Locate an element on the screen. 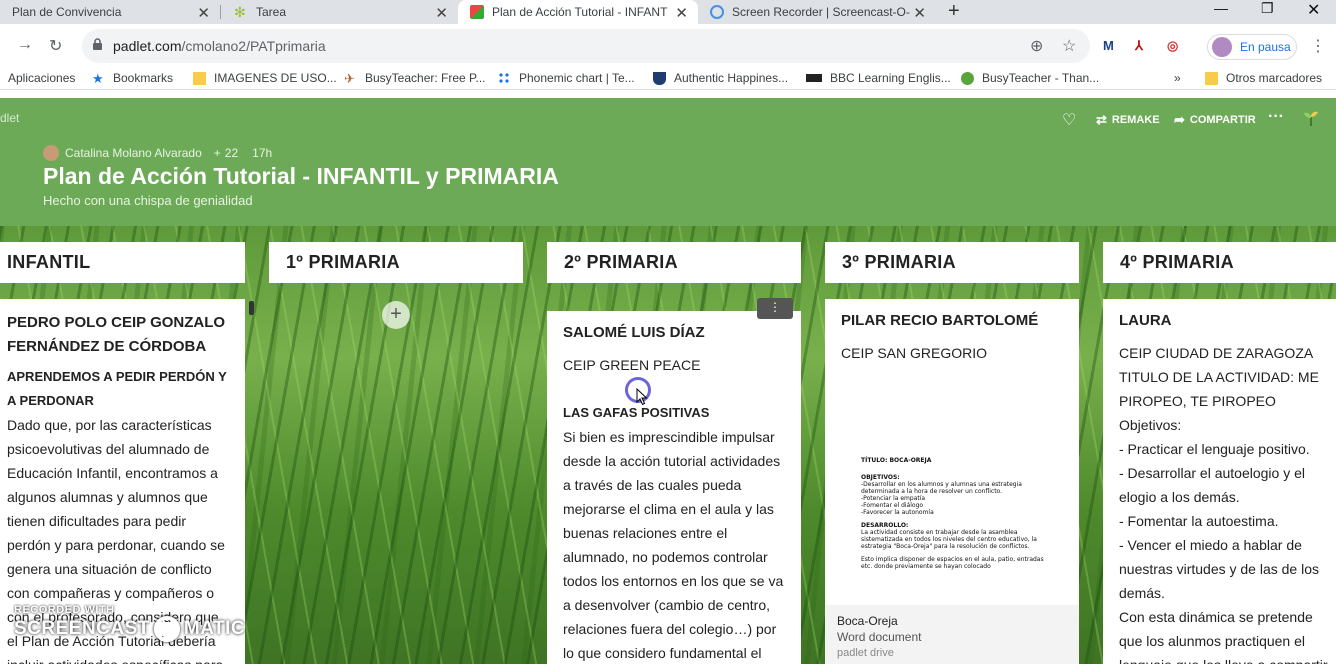 The height and width of the screenshot is (664, 1336). post-line: - Practicar el lenguaje positivo. is located at coordinates (1214, 449).